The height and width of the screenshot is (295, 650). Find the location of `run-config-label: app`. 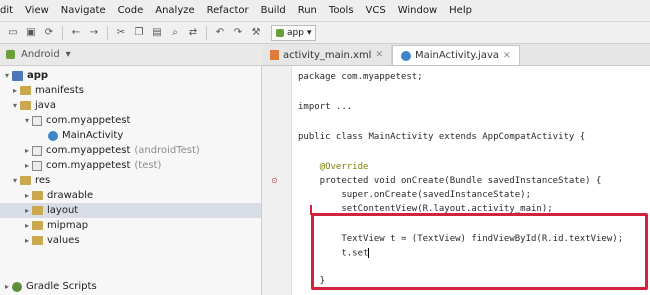

run-config-label: app is located at coordinates (295, 32).